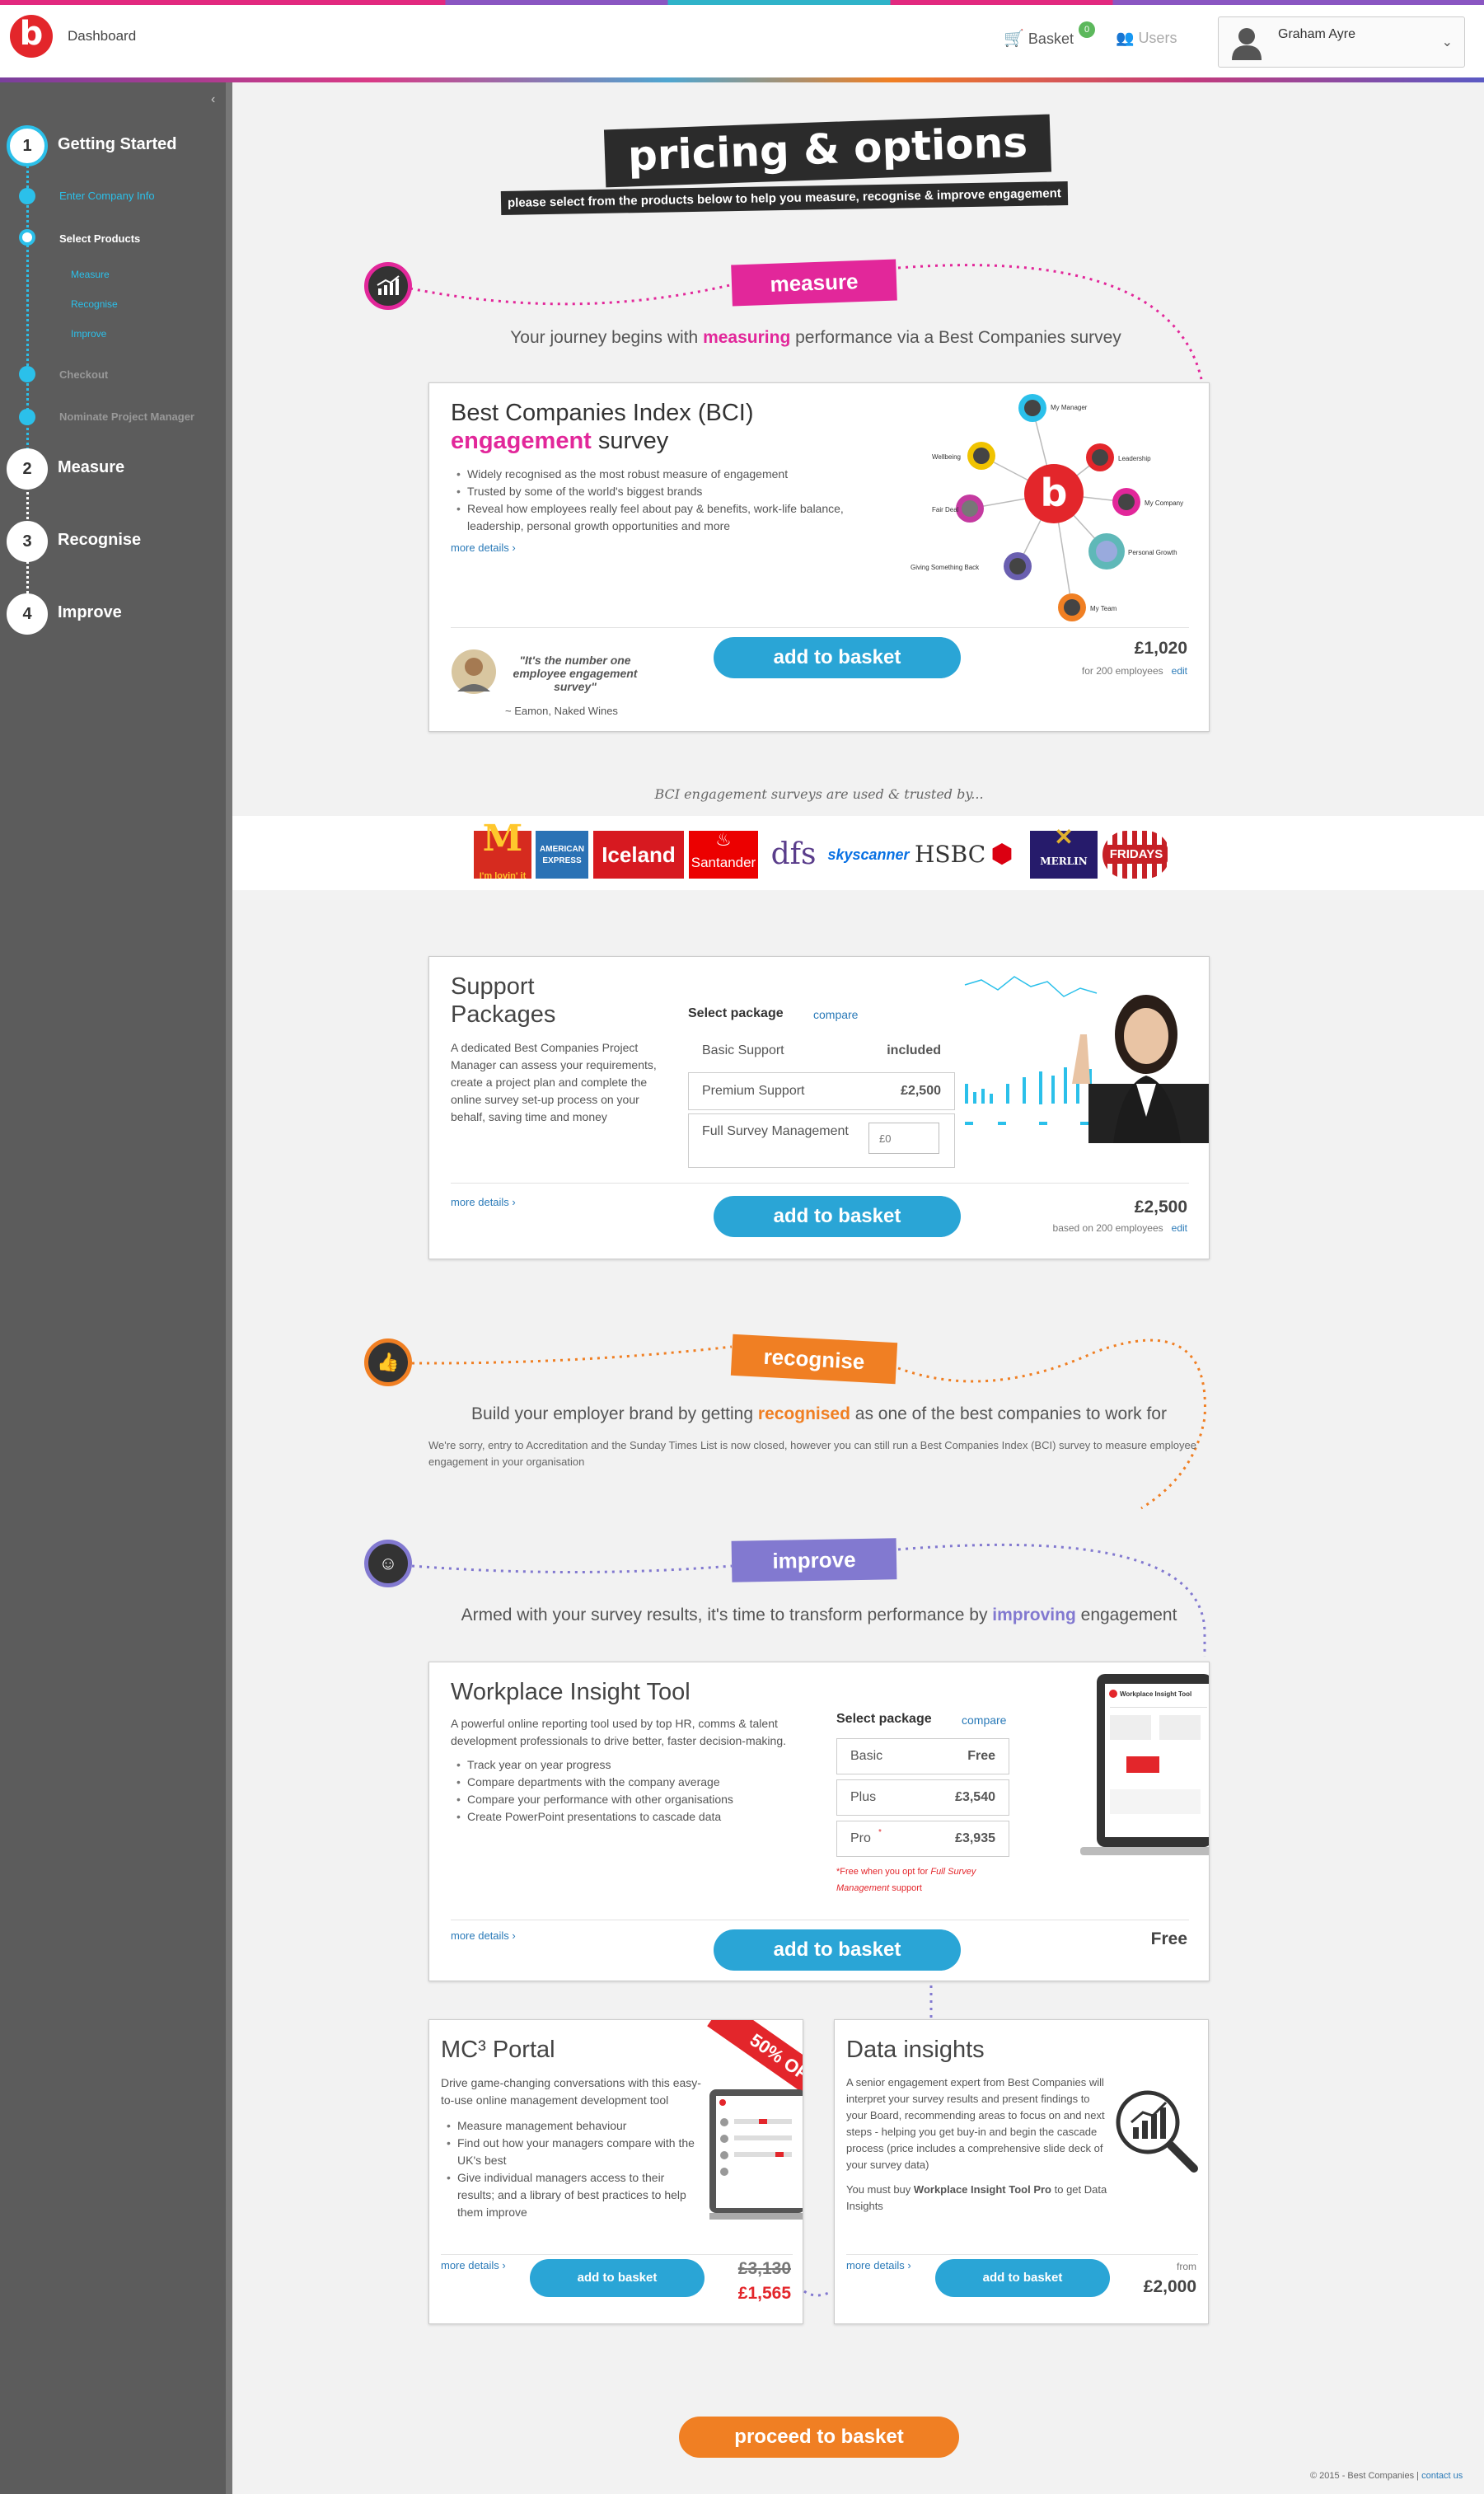  What do you see at coordinates (903, 1138) in the screenshot?
I see `full-survey-management-input: £0` at bounding box center [903, 1138].